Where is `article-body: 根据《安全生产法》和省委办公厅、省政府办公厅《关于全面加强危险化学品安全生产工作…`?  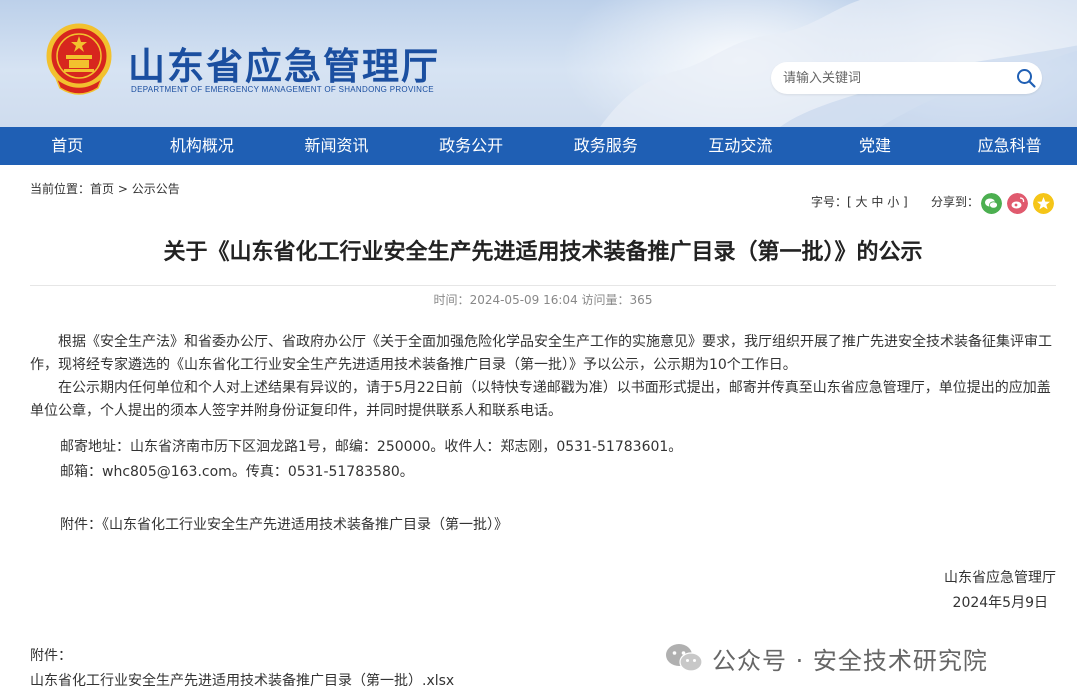 article-body: 根据《安全生产法》和省委办公厅、省政府办公厅《关于全面加强危险化学品安全生产工作… is located at coordinates (543, 377).